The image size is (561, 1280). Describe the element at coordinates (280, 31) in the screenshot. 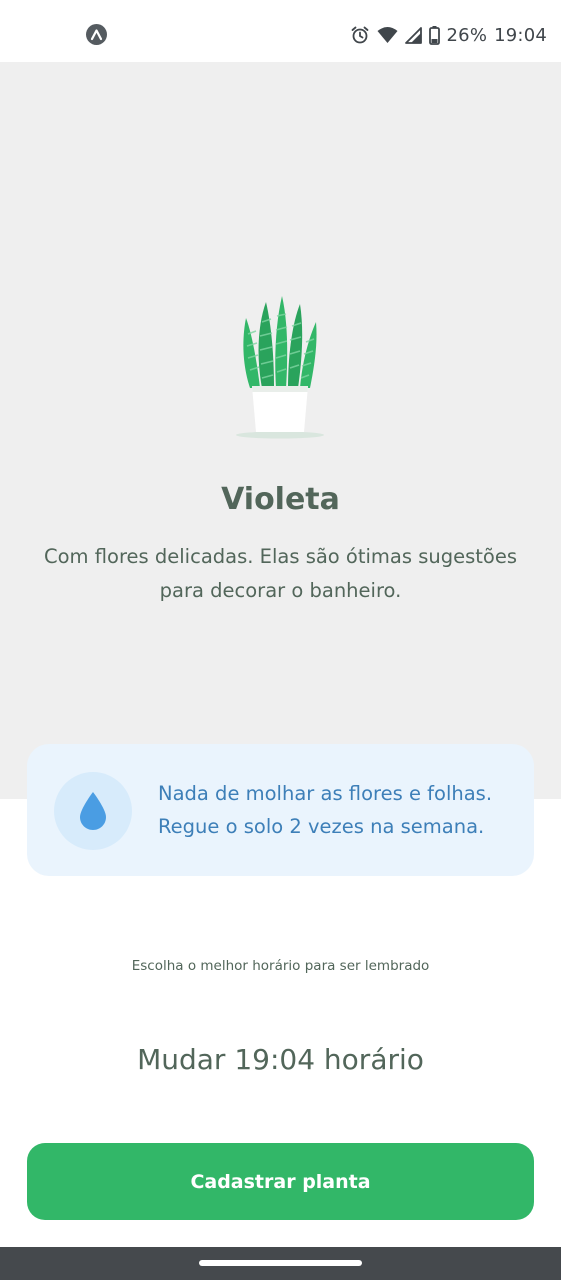

I see `status-bar: 26% 19:04` at that location.